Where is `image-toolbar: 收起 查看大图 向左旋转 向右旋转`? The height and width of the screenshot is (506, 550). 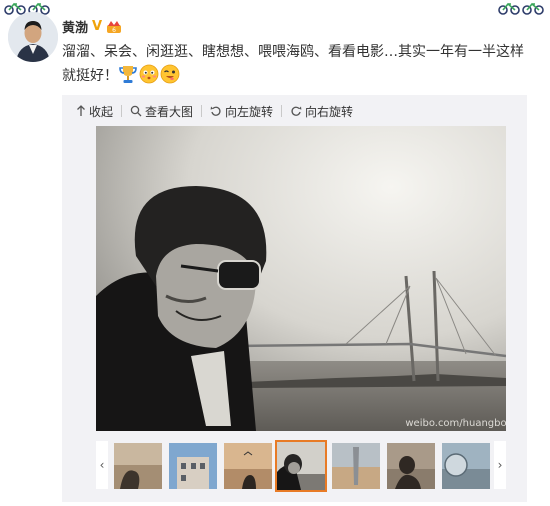 image-toolbar: 收起 查看大图 向左旋转 向右旋转 is located at coordinates (214, 111).